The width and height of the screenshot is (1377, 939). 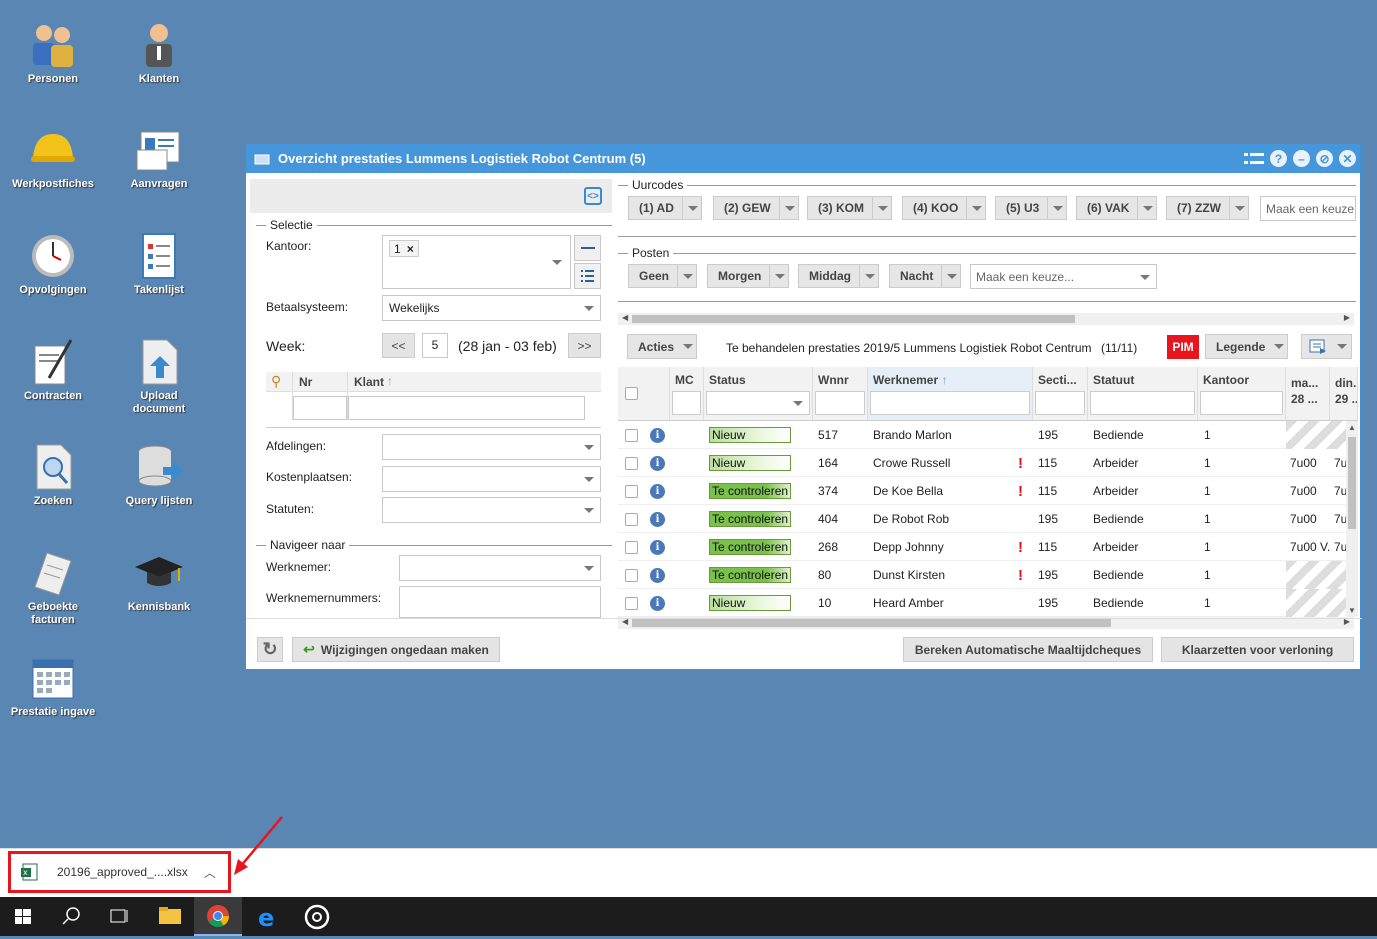 I want to click on uurcode-filter-6: (6) VAK, so click(x=1117, y=208).